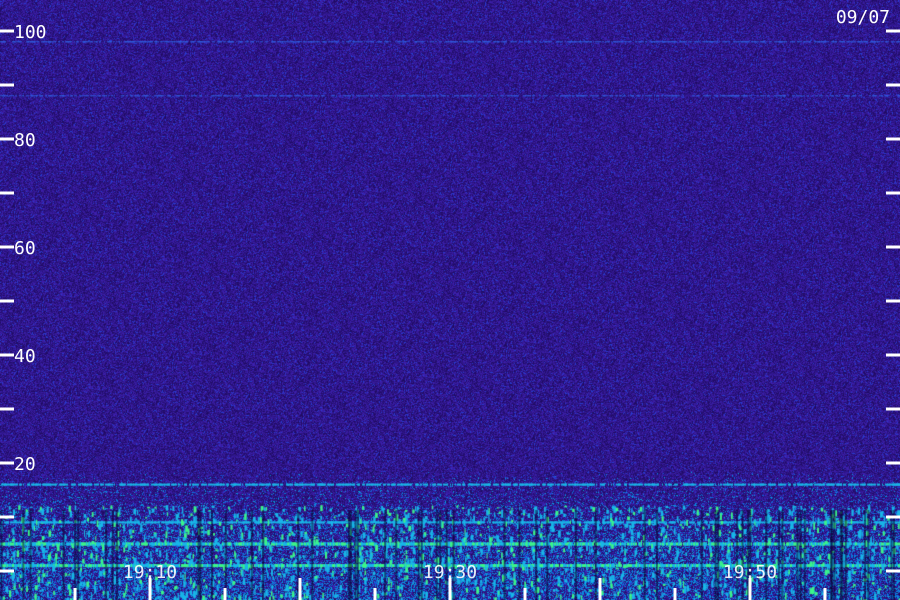 The image size is (900, 600). Describe the element at coordinates (25, 248) in the screenshot. I see `y-tick-label: 60` at that location.